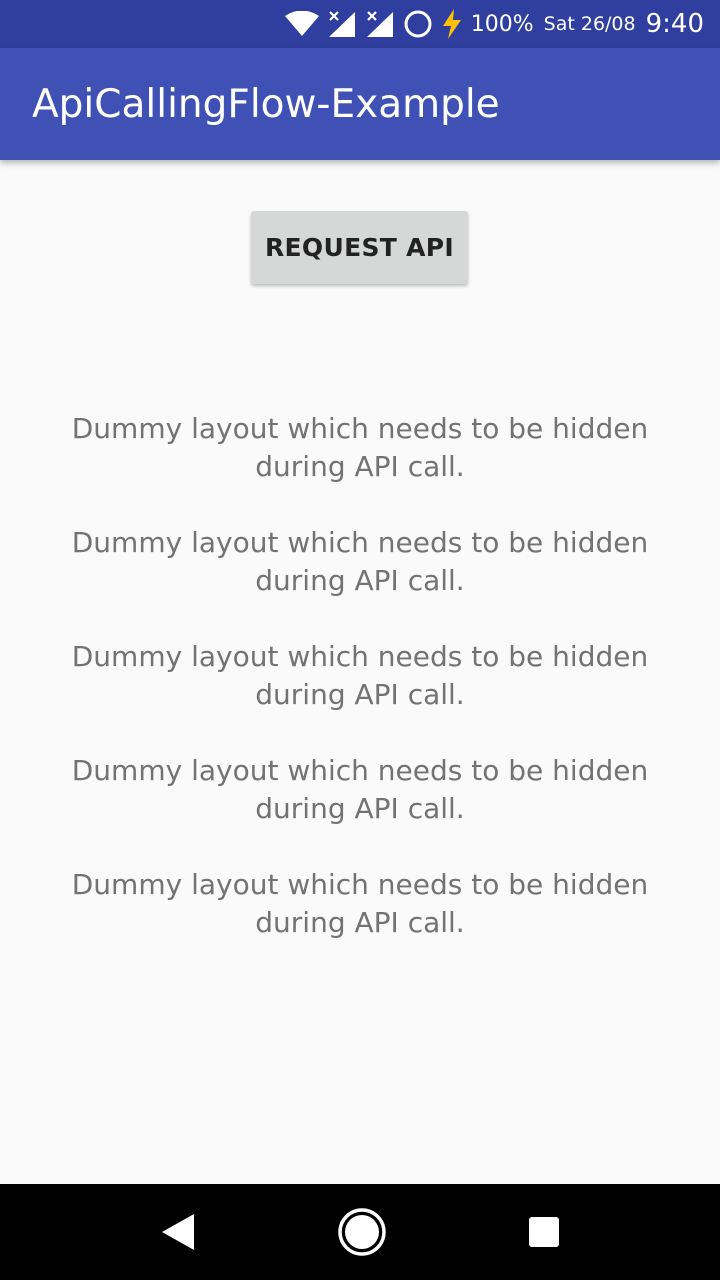  I want to click on wifi-icon, so click(301, 24).